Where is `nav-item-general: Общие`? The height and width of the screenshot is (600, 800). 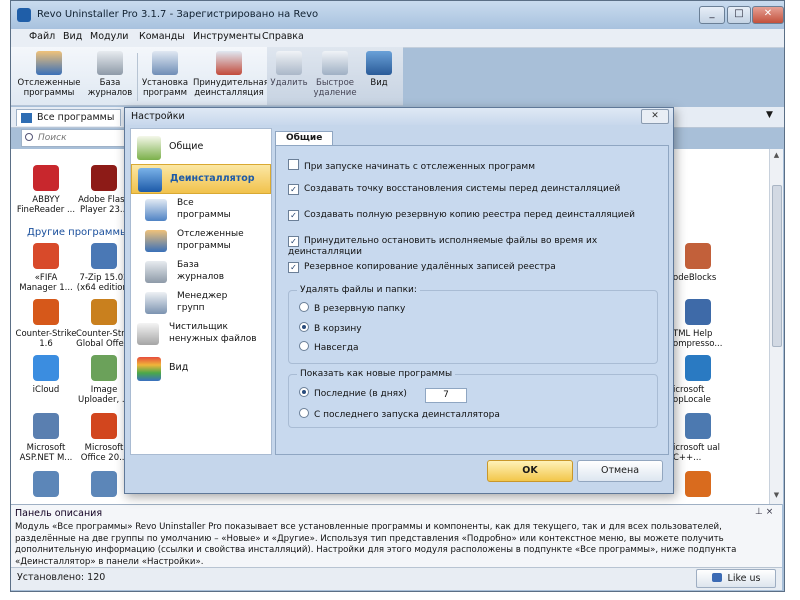 nav-item-general: Общие is located at coordinates (201, 148).